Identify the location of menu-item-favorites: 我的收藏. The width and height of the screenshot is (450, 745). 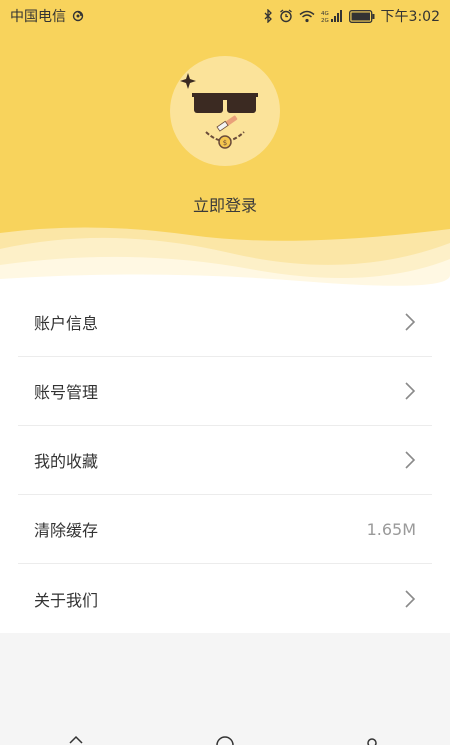
(225, 460).